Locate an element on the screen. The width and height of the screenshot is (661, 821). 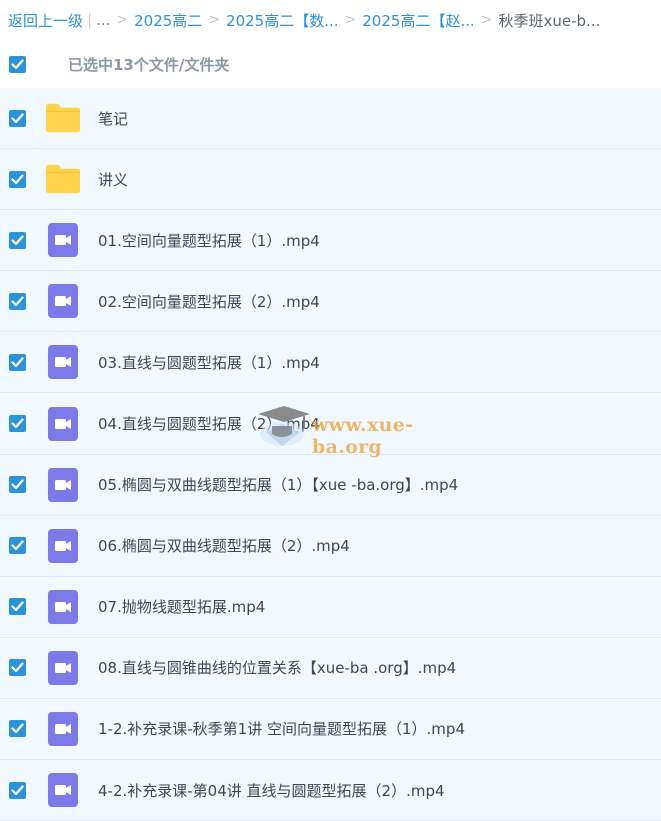
file-name: 01.空间向量题型拓展（1）.mp4 is located at coordinates (209, 240).